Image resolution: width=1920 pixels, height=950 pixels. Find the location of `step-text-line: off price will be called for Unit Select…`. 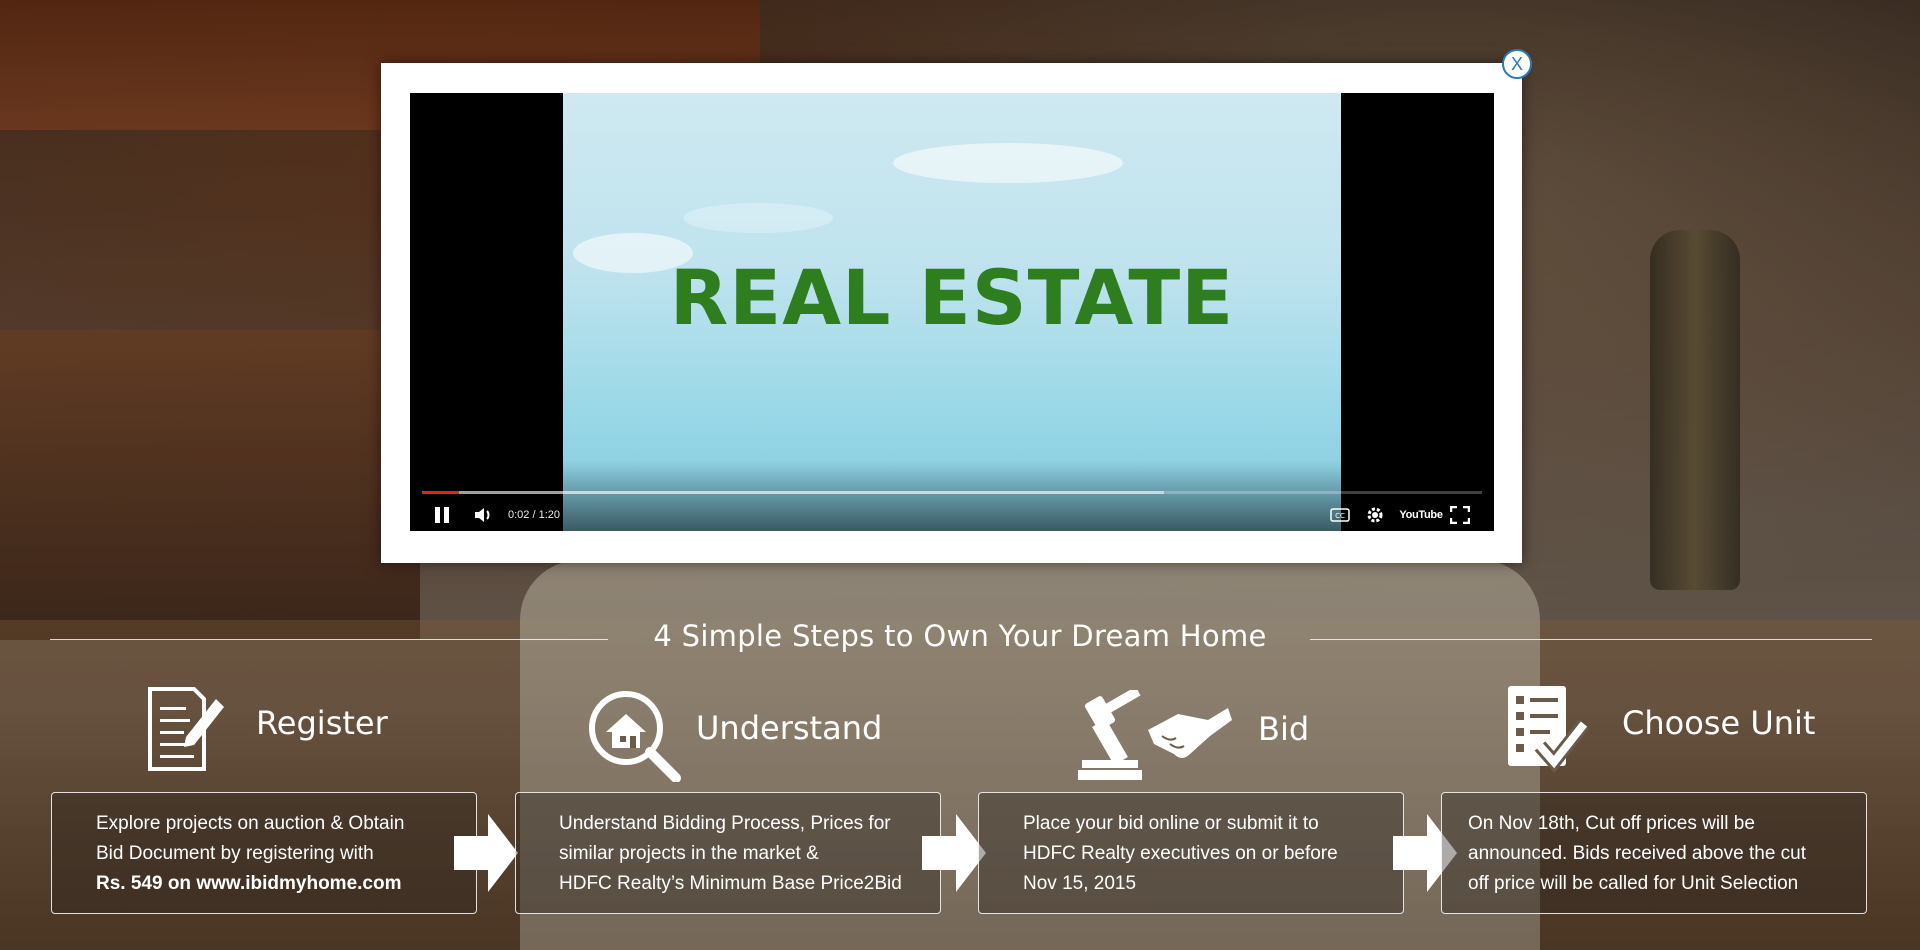

step-text-line: off price will be called for Unit Select… is located at coordinates (1633, 883).